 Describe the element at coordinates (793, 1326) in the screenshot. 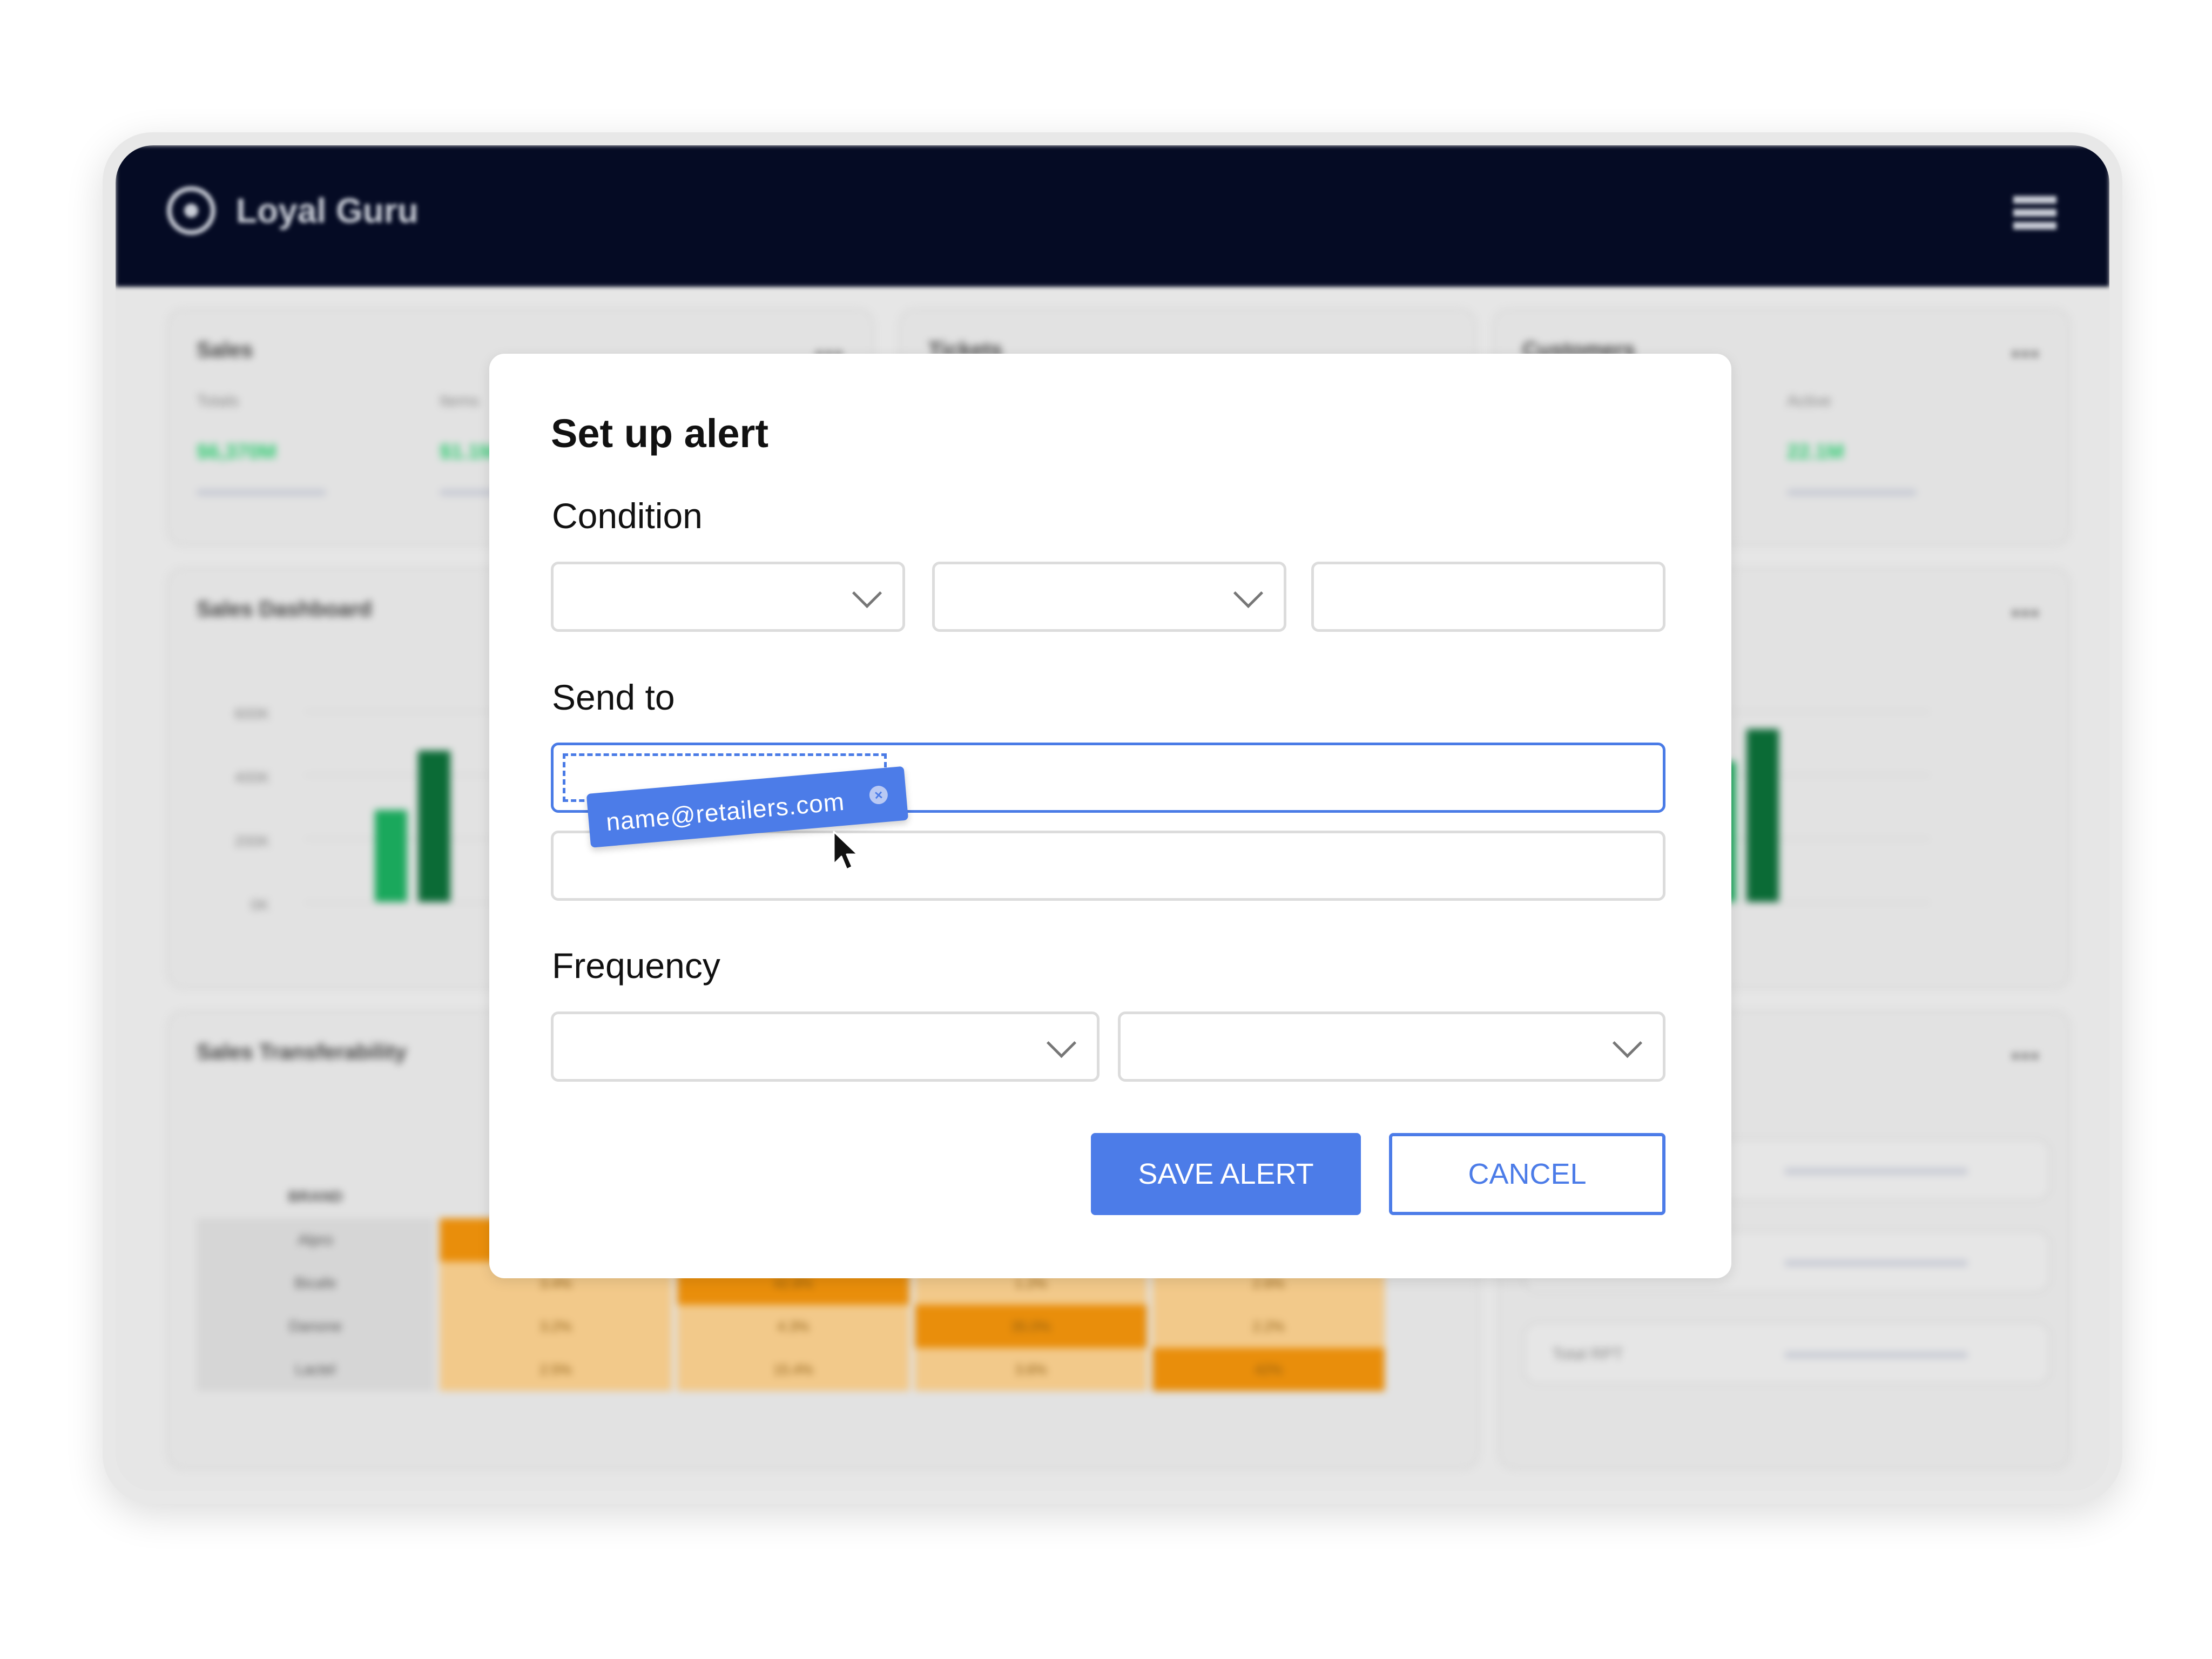

I see `heat-cell: 4.3%` at that location.